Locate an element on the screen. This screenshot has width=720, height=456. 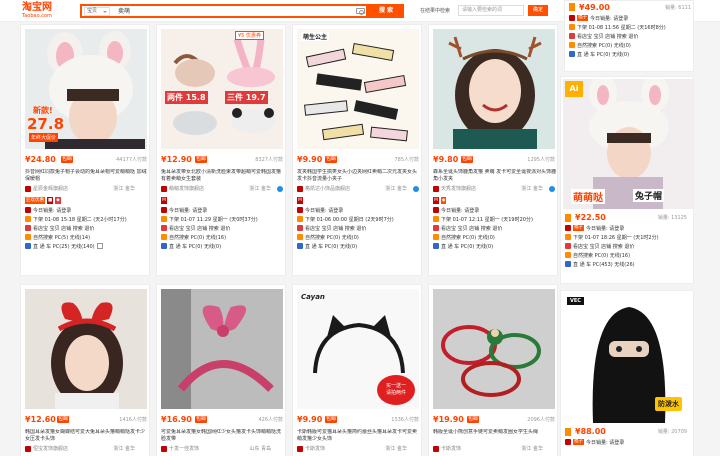
promo-circle-line2: 请拍两件 is located at coordinates (395, 393).